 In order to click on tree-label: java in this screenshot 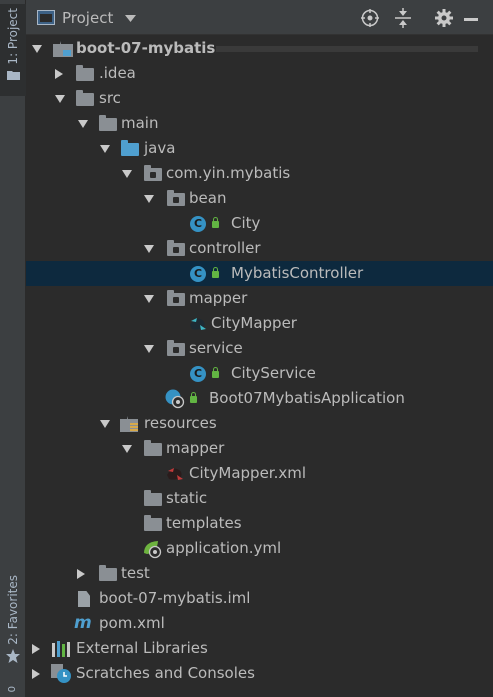, I will do `click(160, 148)`.